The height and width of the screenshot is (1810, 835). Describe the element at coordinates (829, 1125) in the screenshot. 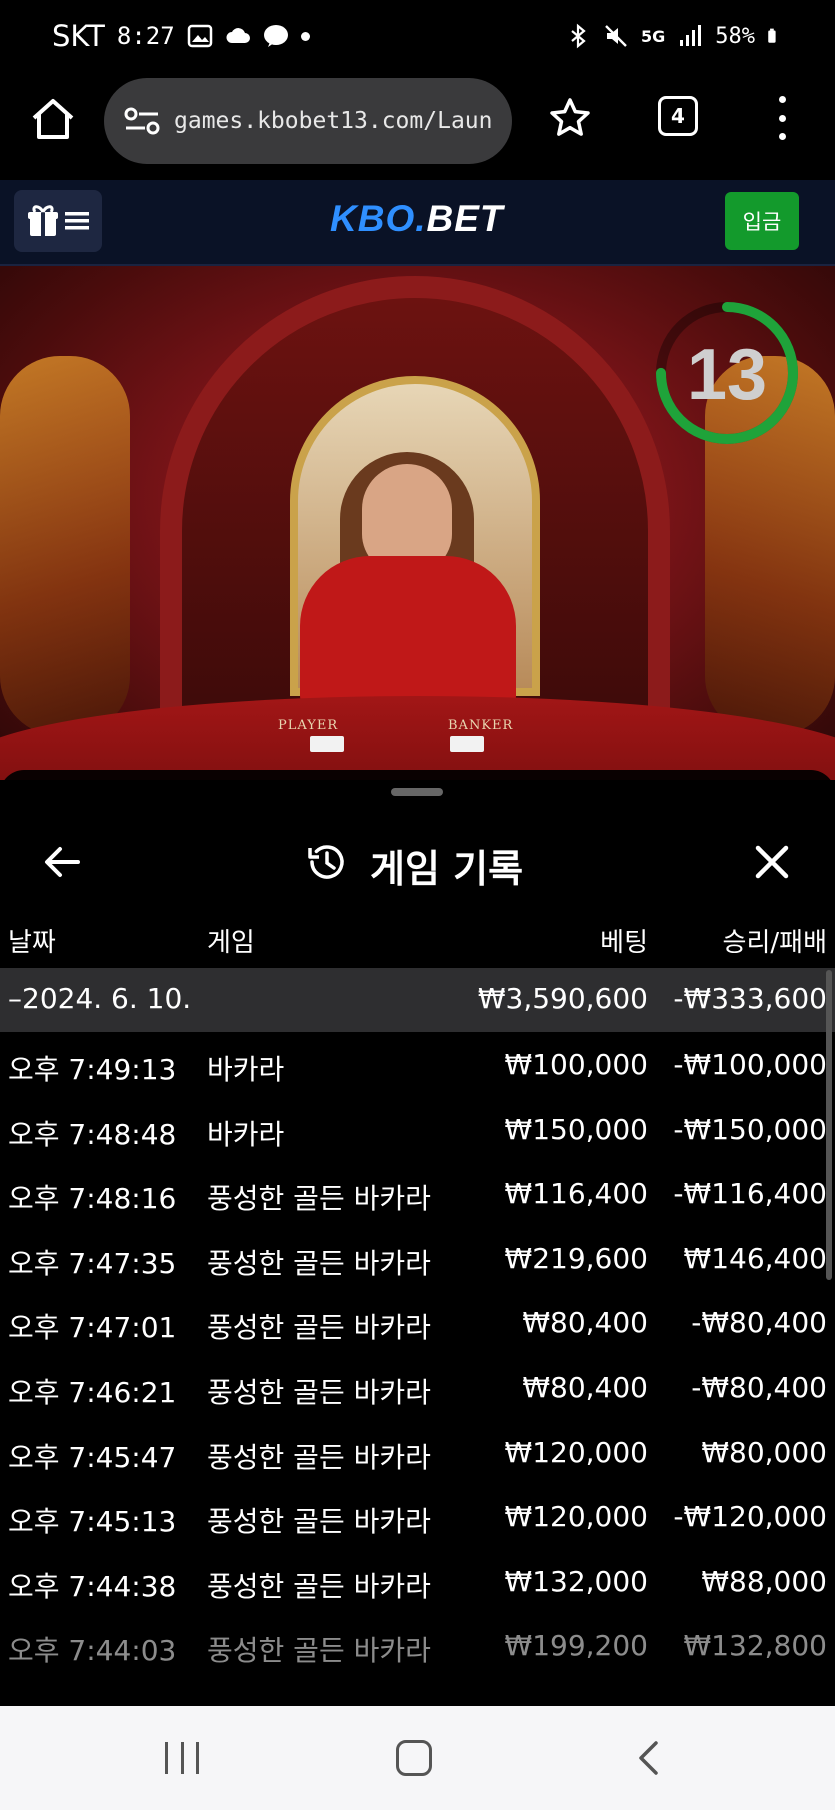

I see `scrollbar` at that location.